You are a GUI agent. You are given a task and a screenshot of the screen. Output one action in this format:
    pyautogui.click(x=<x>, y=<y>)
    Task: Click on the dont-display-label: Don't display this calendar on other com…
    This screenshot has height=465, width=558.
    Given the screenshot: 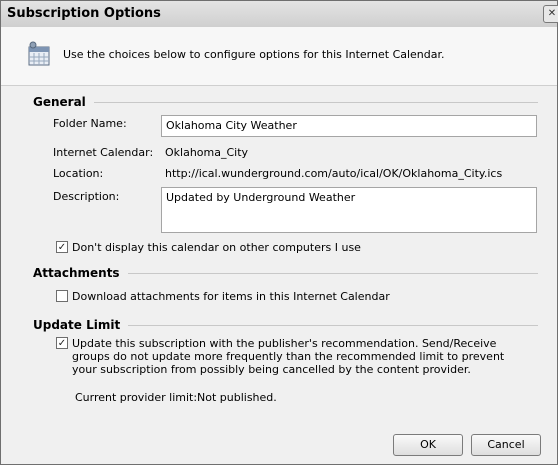 What is the action you would take?
    pyautogui.click(x=216, y=247)
    